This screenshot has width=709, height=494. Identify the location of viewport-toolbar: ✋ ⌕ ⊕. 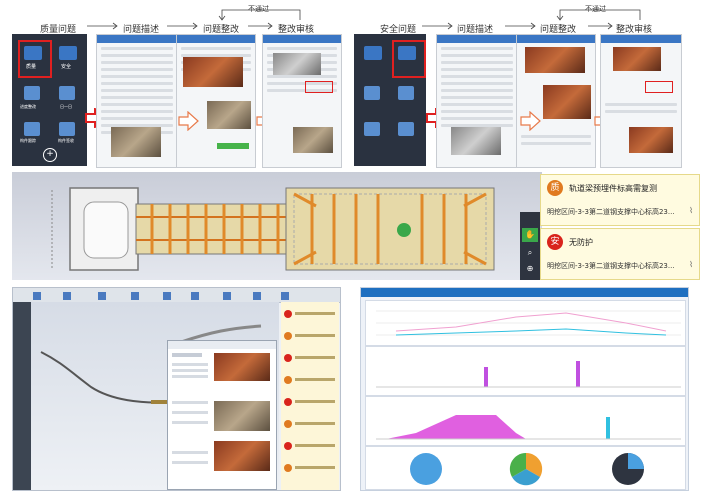
(530, 246).